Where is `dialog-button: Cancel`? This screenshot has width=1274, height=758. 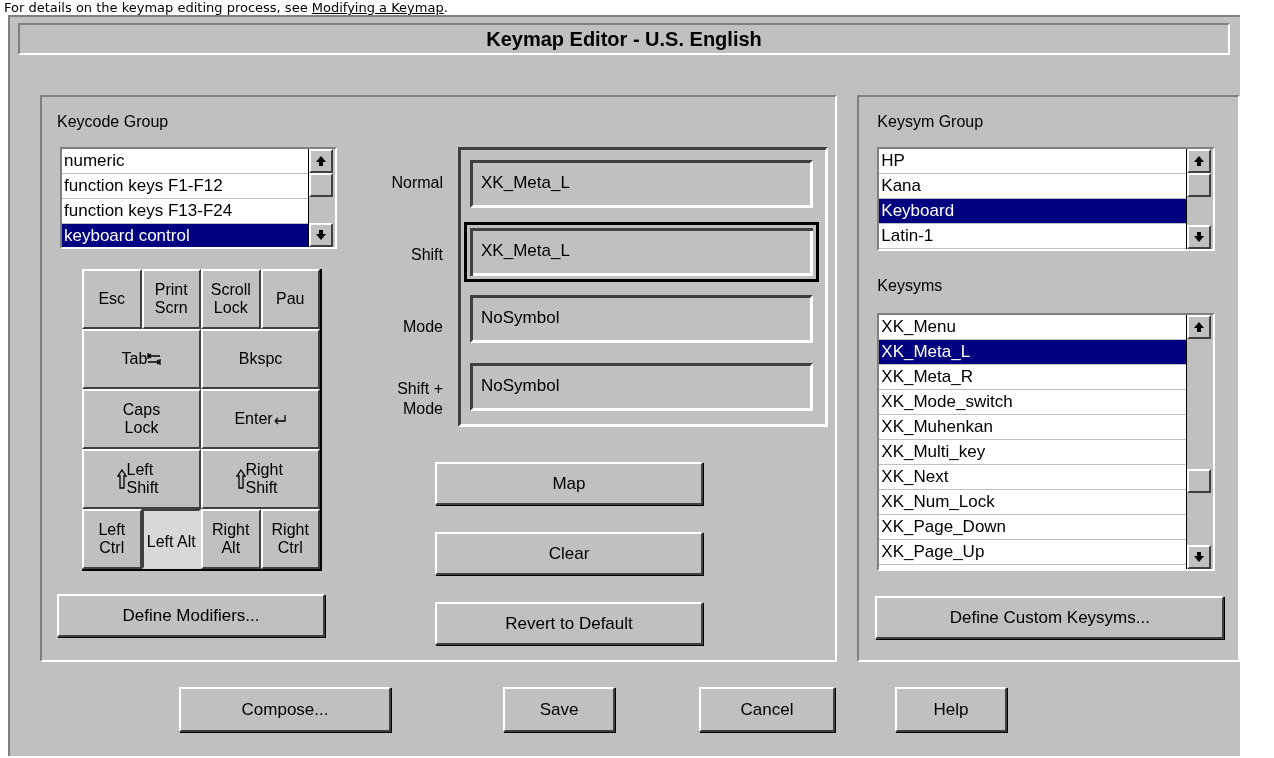 dialog-button: Cancel is located at coordinates (767, 709).